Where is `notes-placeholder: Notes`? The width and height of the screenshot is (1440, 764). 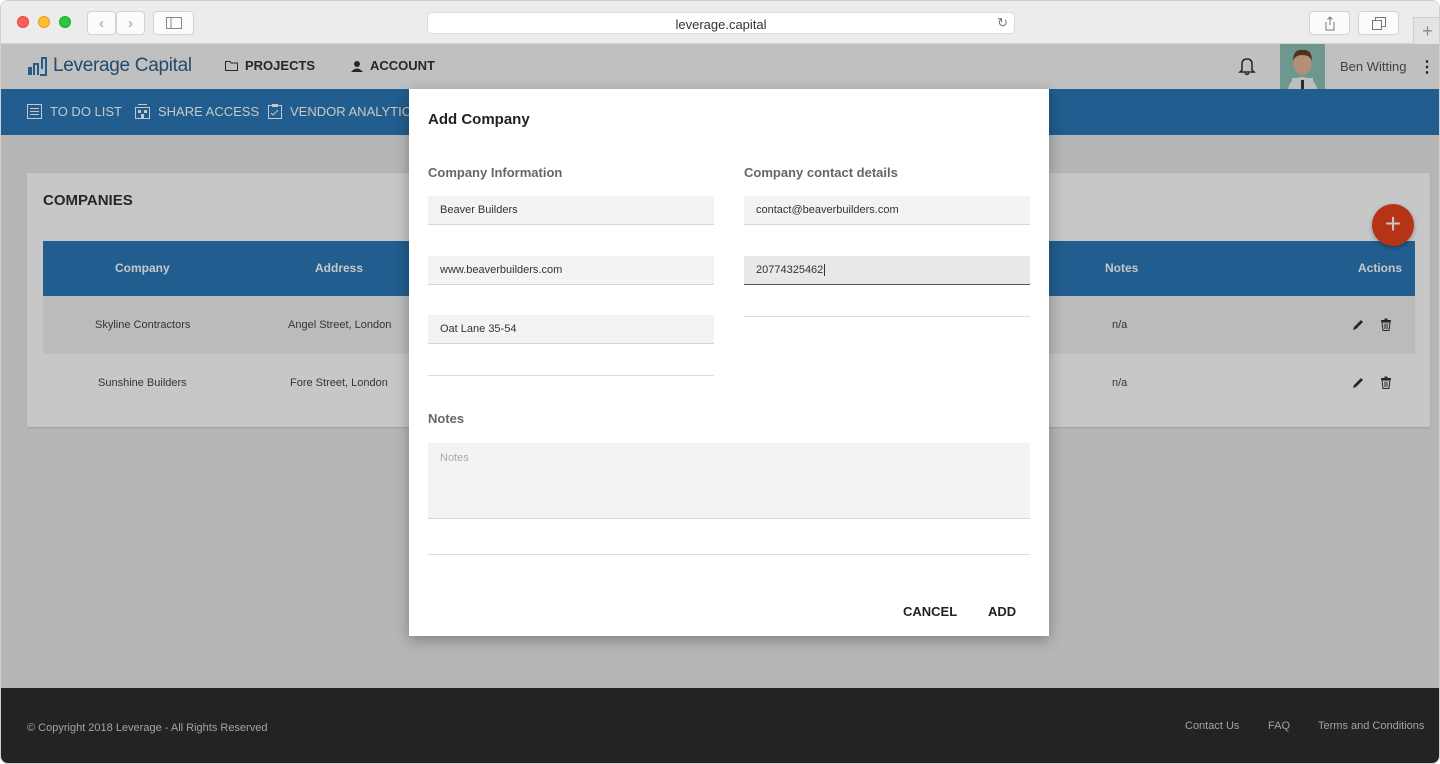
notes-placeholder: Notes is located at coordinates (454, 458).